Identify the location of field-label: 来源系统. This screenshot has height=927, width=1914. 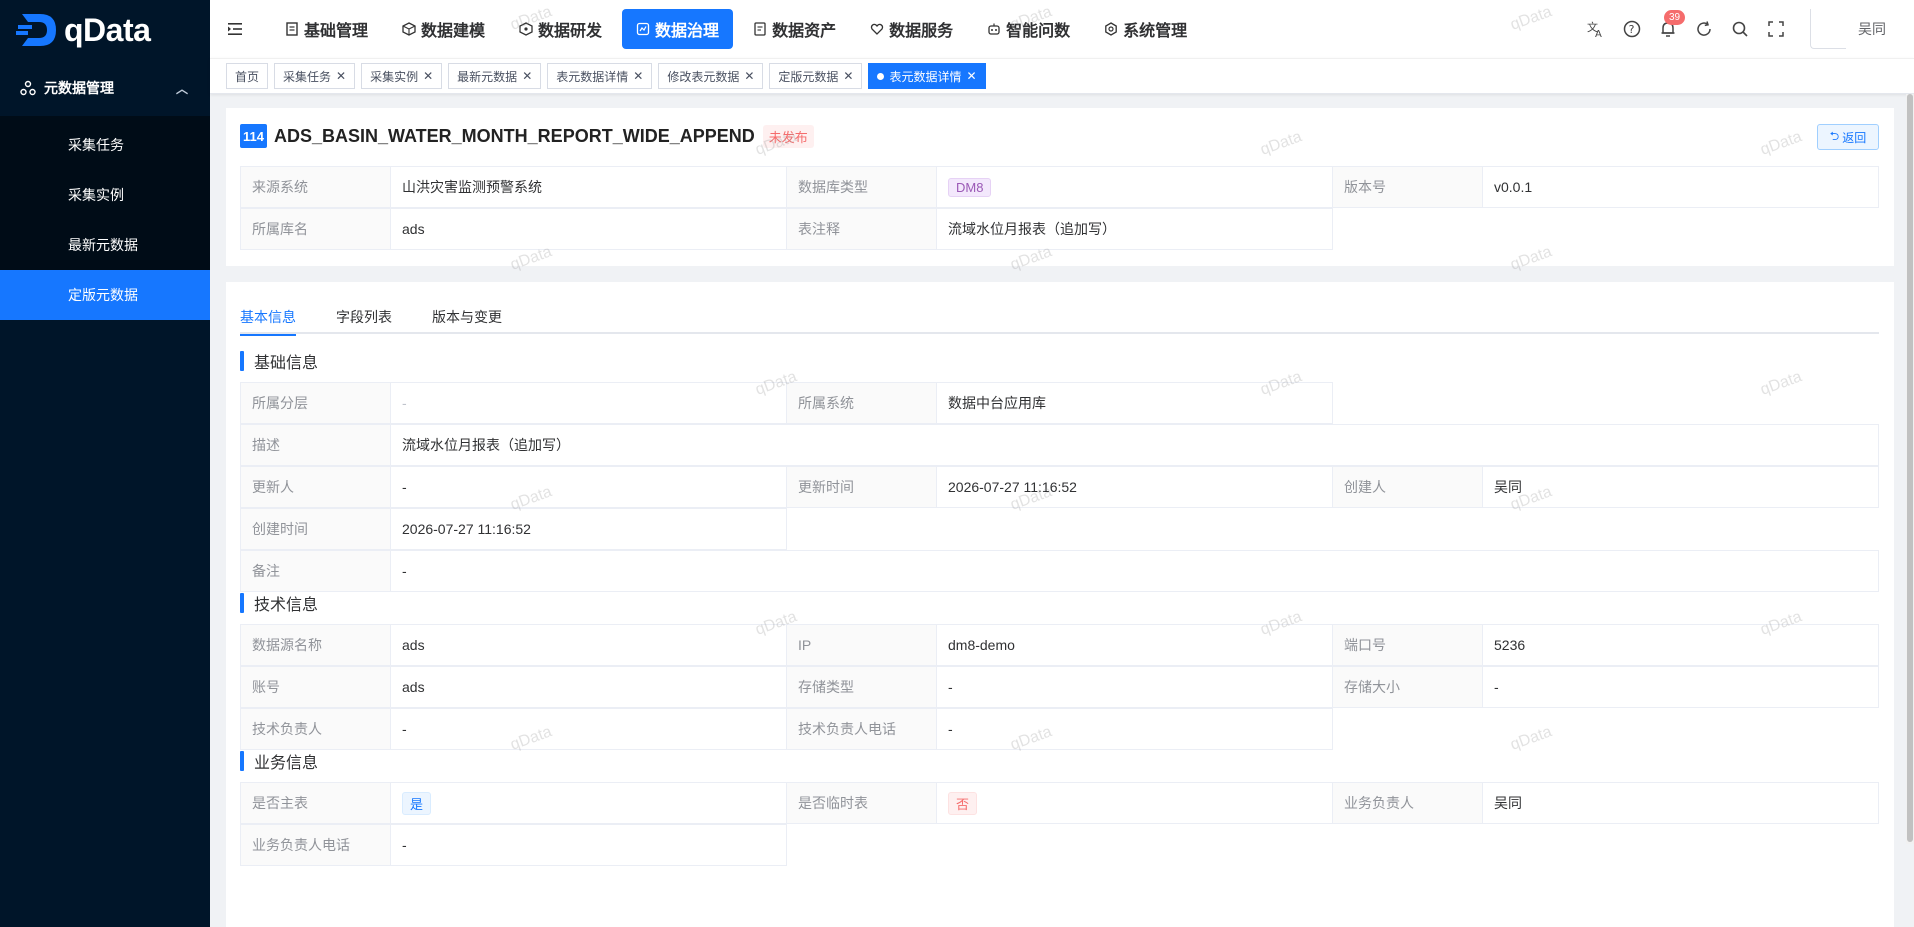
(316, 187).